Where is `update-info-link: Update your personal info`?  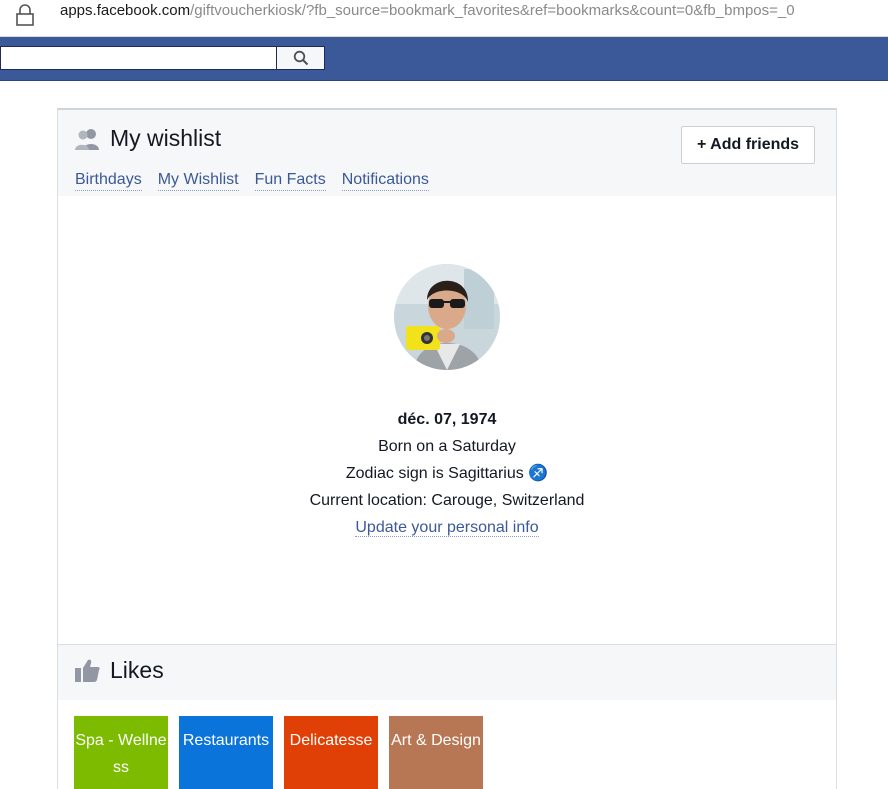 update-info-link: Update your personal info is located at coordinates (447, 528).